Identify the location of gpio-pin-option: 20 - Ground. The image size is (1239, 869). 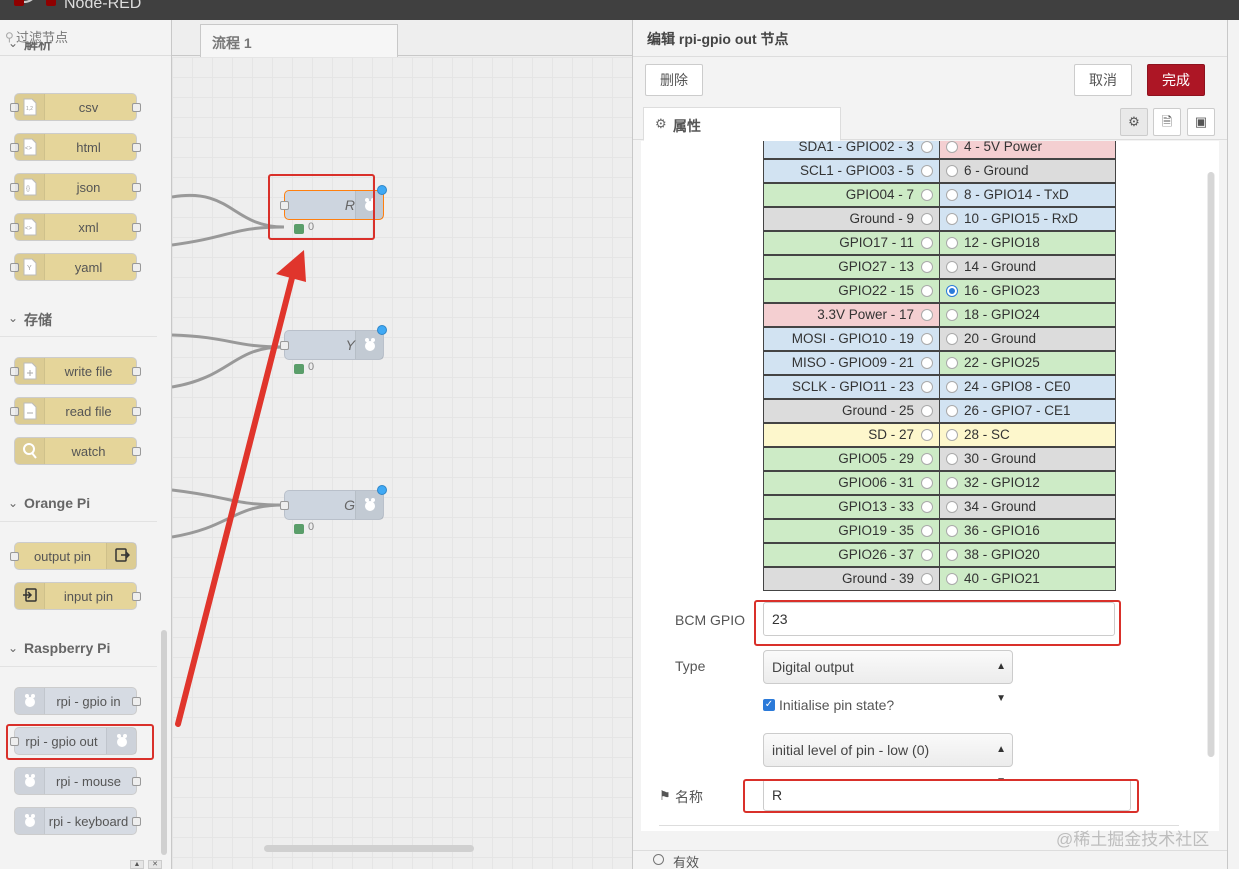
(1027, 339).